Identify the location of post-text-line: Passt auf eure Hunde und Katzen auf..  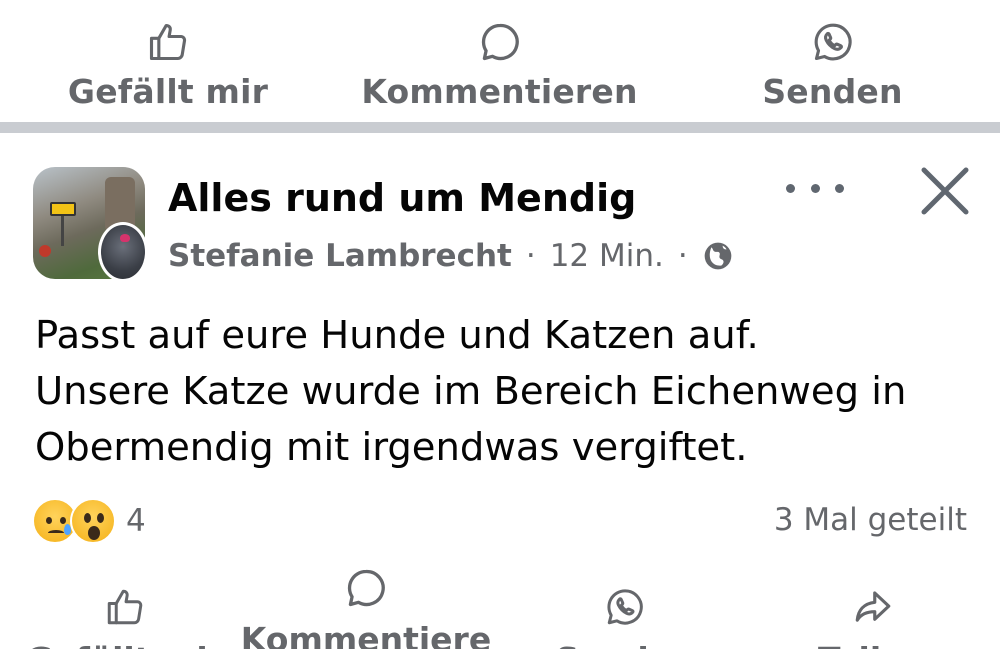
(397, 335).